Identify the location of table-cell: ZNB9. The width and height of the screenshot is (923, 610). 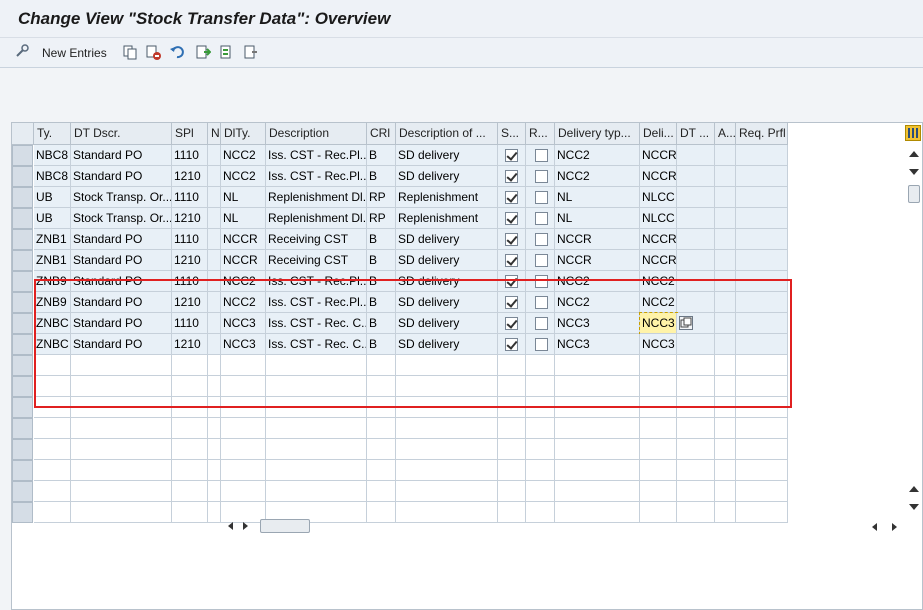
(52, 281).